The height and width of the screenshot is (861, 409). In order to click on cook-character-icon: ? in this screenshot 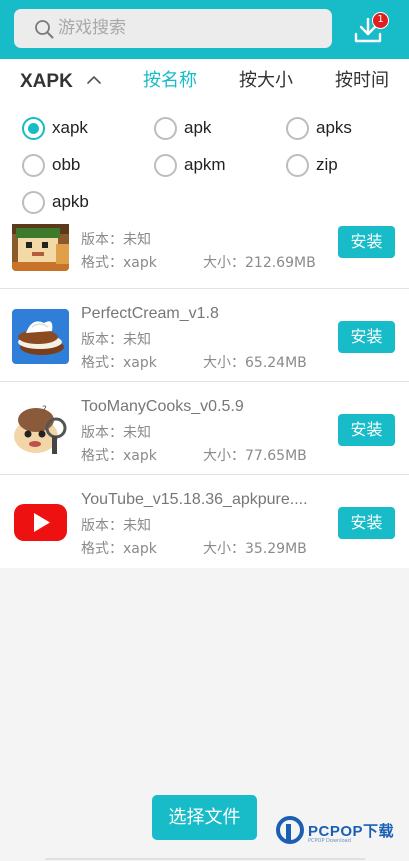, I will do `click(40, 429)`.